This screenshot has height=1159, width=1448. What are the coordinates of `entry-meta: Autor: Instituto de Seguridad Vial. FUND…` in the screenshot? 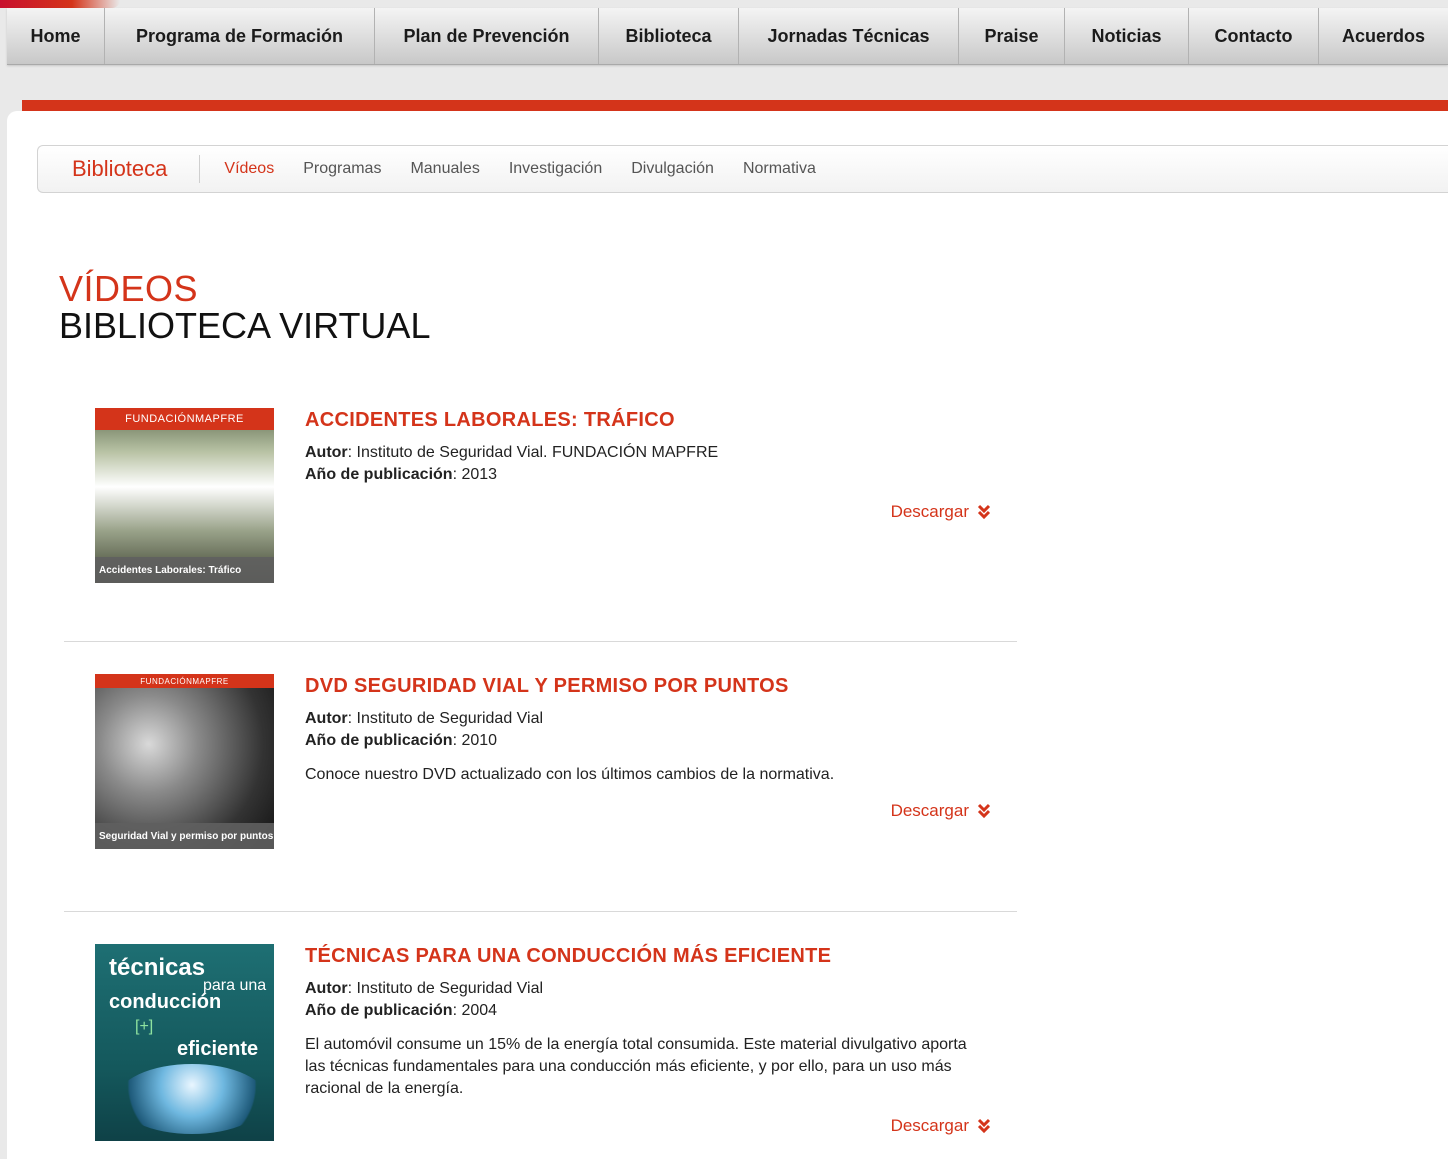 It's located at (645, 464).